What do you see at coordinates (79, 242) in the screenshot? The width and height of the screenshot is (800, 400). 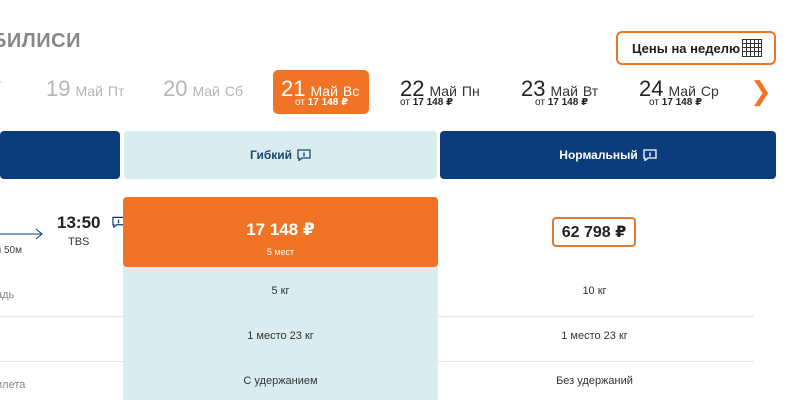 I see `arrival-airport: TBS` at bounding box center [79, 242].